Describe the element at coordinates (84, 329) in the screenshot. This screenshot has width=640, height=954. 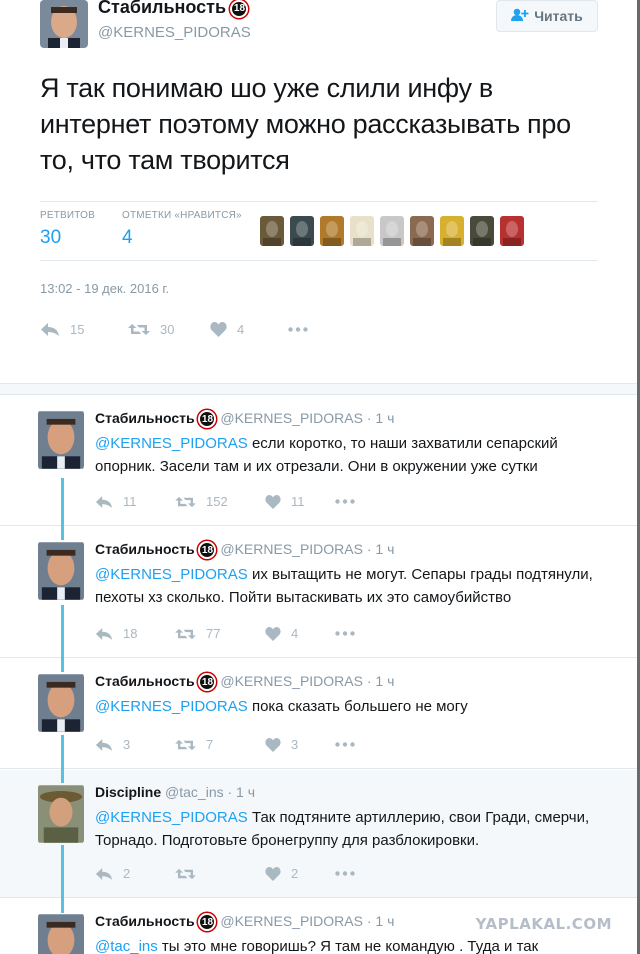
I see `reply-button: 15` at that location.